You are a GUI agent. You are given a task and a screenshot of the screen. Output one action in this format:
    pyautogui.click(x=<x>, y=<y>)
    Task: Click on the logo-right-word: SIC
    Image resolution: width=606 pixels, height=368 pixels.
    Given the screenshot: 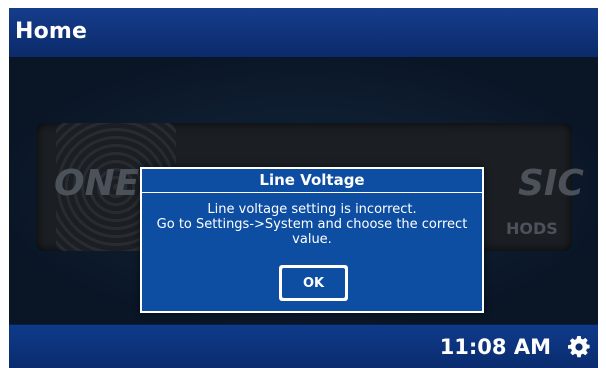 What is the action you would take?
    pyautogui.click(x=551, y=183)
    